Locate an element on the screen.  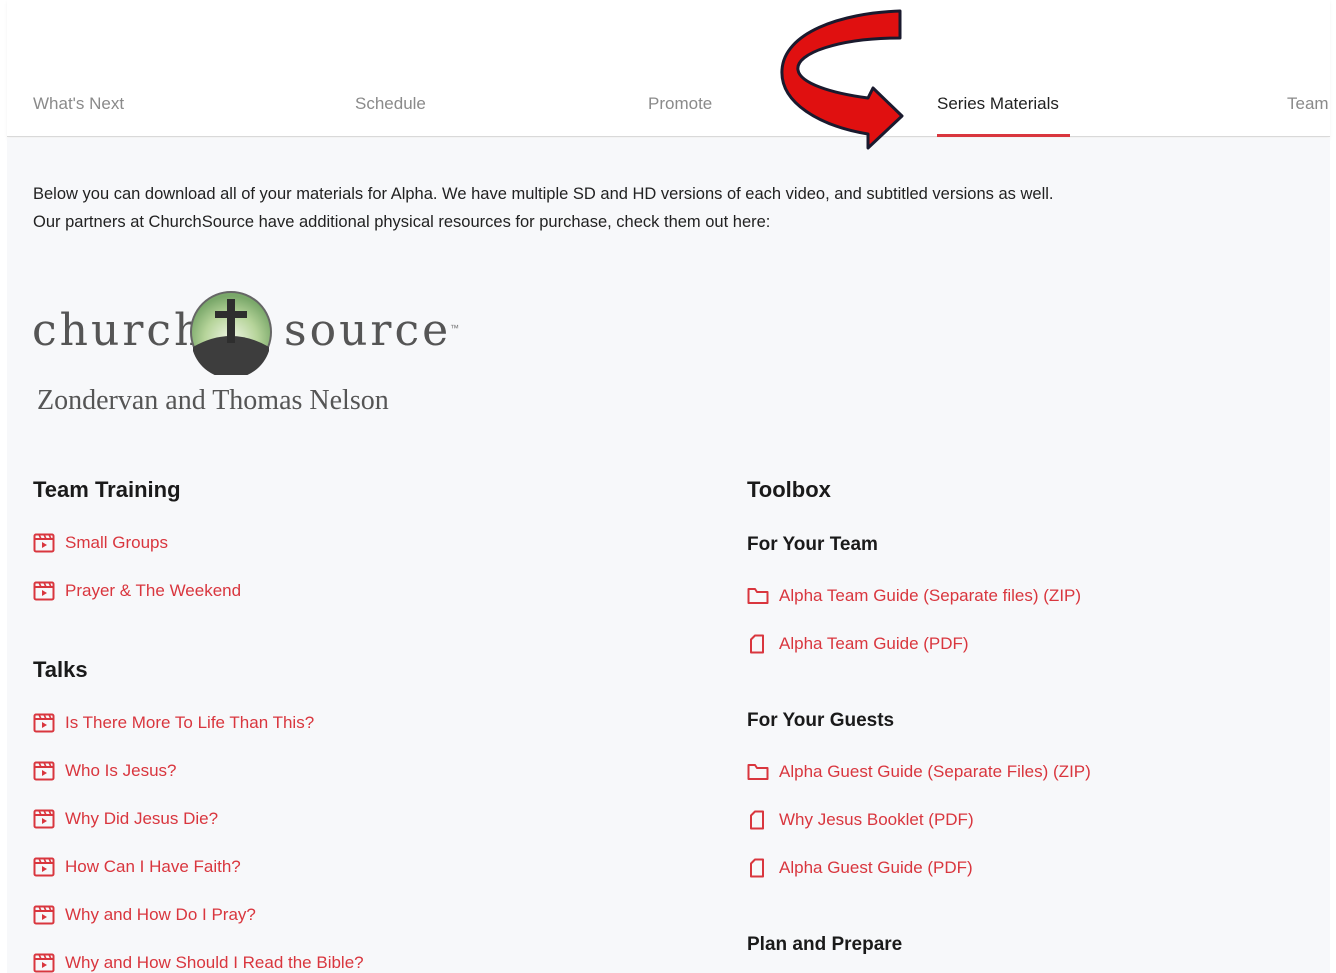
cross-hill-icon is located at coordinates (231, 333).